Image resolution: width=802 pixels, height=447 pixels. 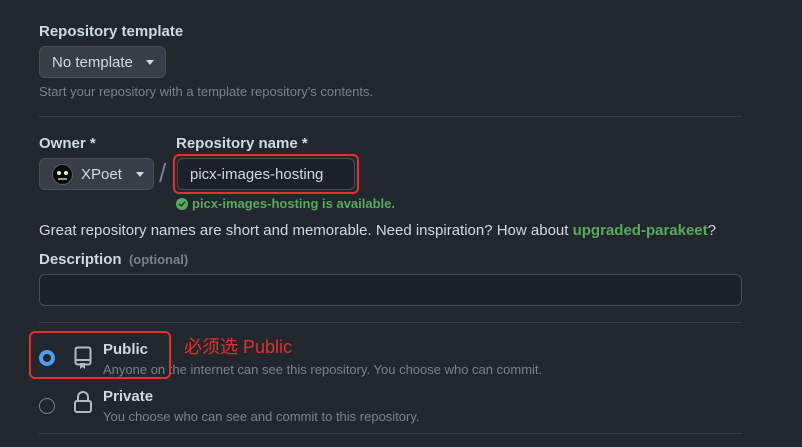 What do you see at coordinates (62, 174) in the screenshot?
I see `avatar` at bounding box center [62, 174].